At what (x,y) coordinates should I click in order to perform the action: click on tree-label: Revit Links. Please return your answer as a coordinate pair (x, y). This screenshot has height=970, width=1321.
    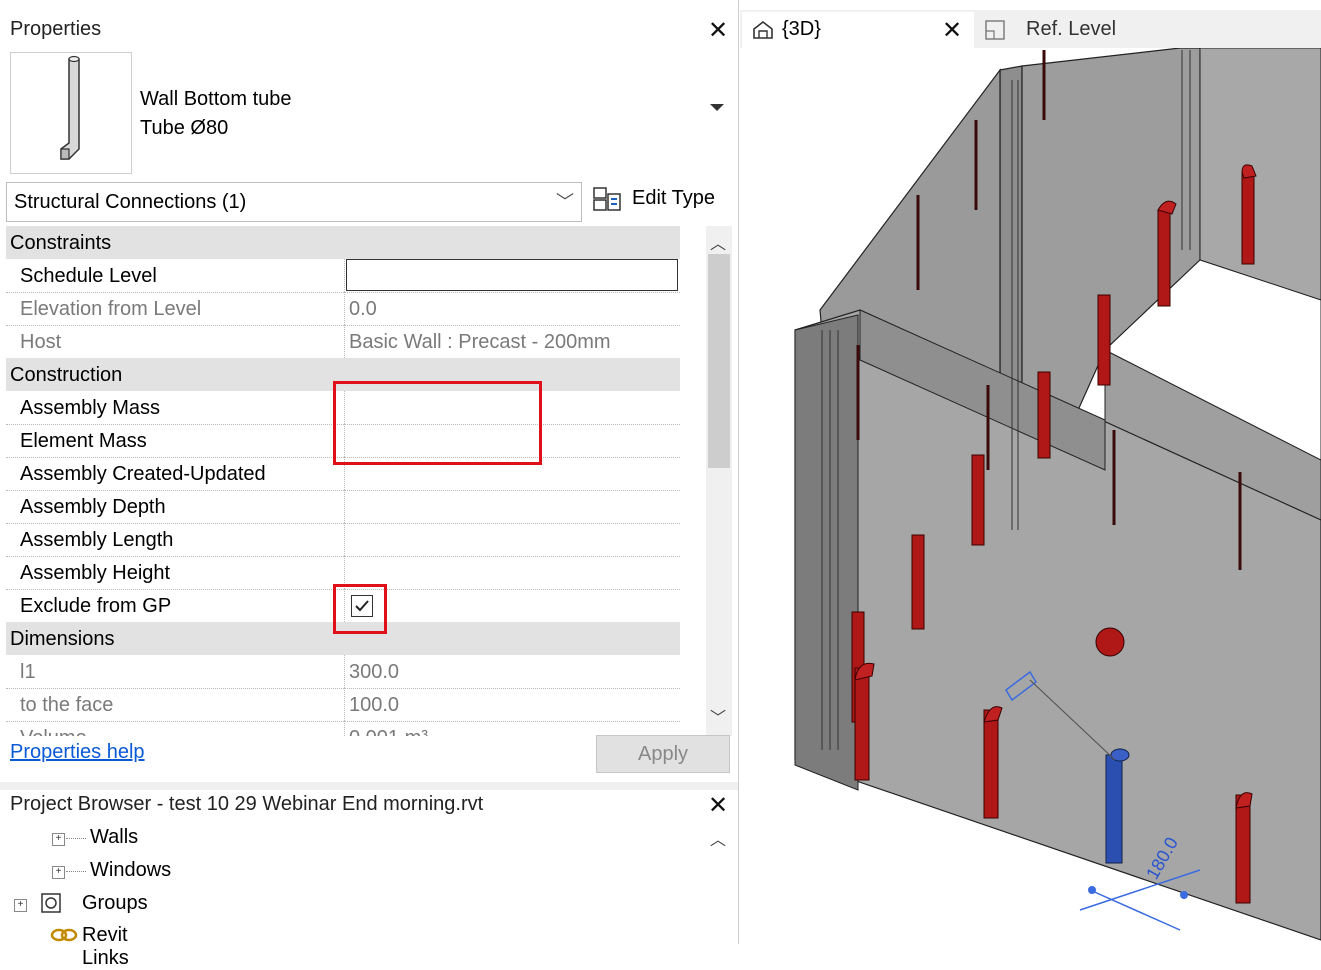
    Looking at the image, I should click on (105, 946).